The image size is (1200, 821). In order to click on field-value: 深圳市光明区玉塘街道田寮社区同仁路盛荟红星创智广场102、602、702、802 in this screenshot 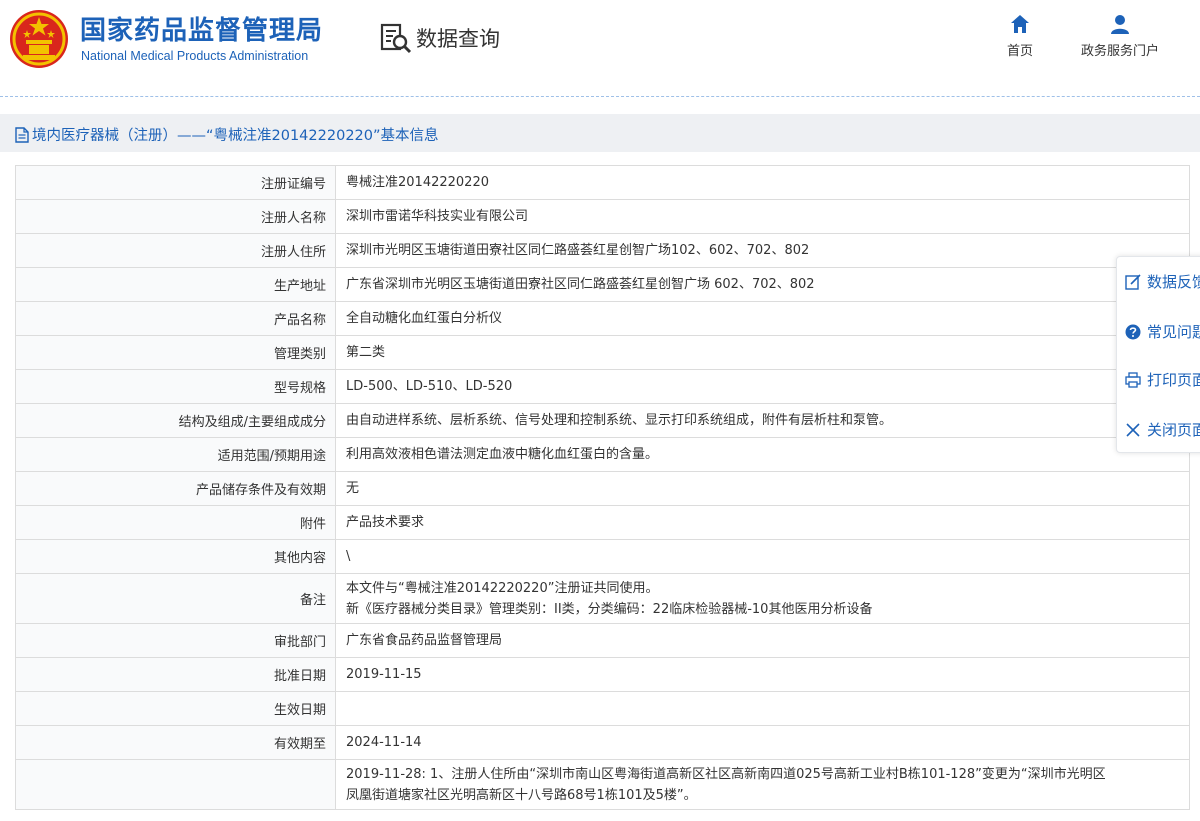, I will do `click(762, 250)`.